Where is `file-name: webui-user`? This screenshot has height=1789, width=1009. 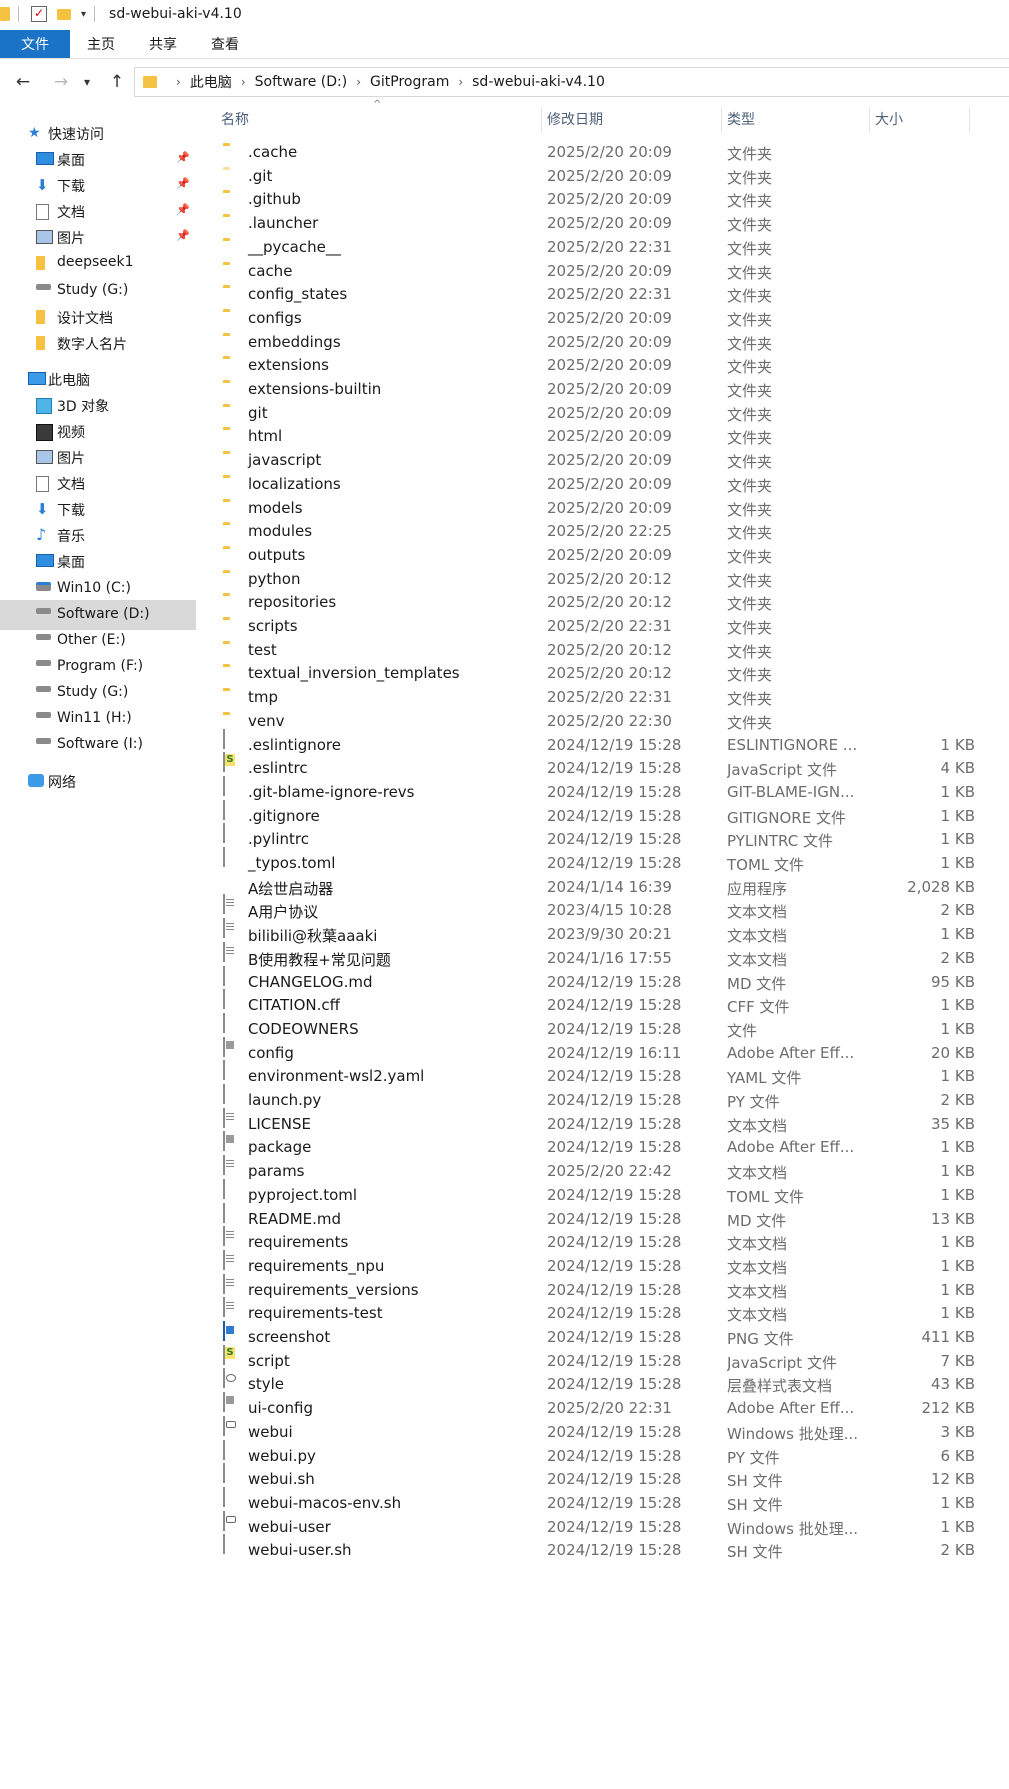
file-name: webui-user is located at coordinates (289, 1526).